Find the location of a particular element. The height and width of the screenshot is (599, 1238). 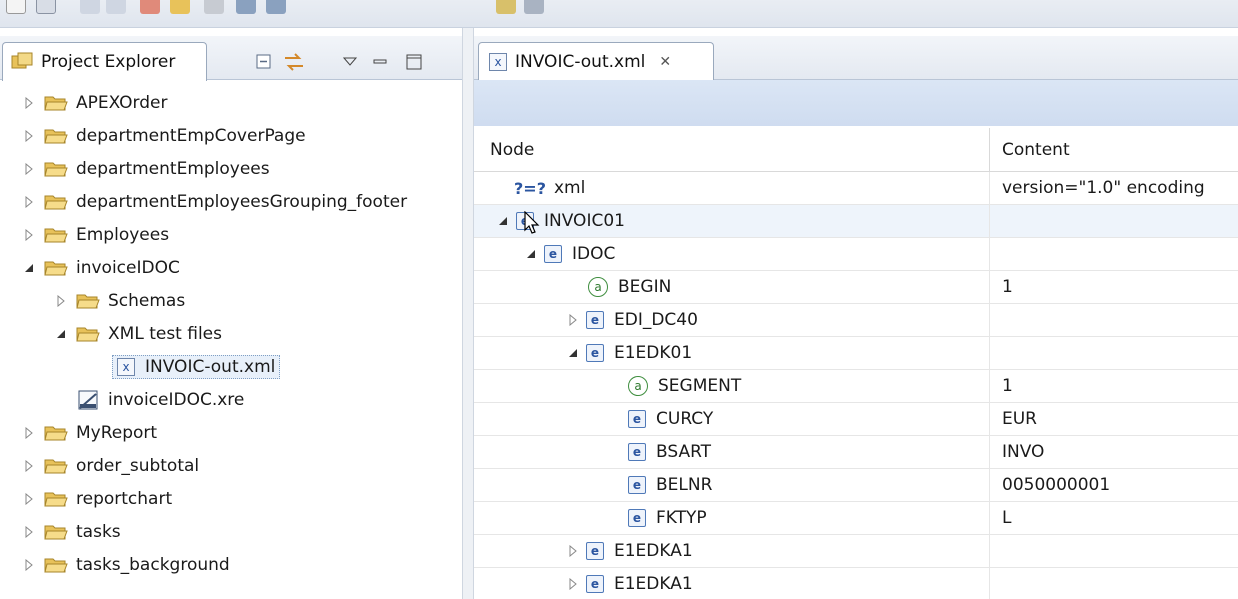

node-content: INVO is located at coordinates (1114, 452).